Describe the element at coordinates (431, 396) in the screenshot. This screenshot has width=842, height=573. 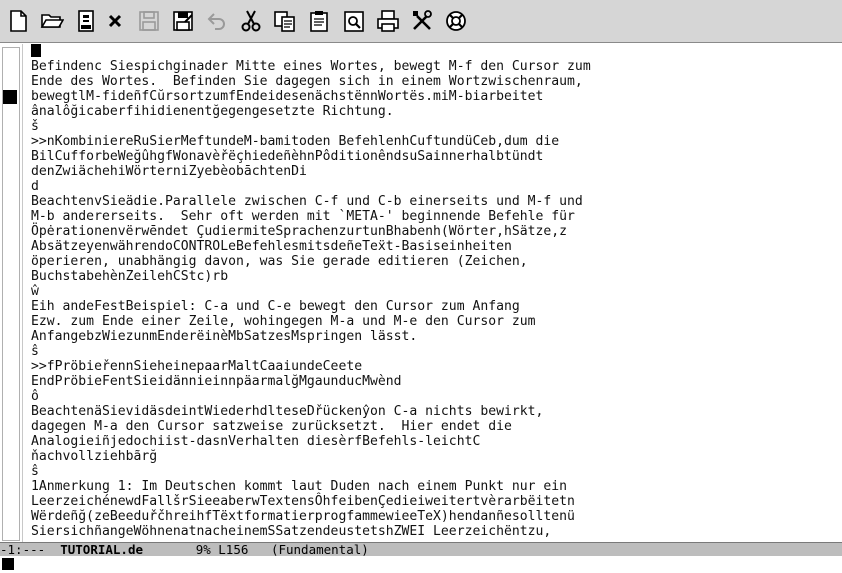
I see `buffer-line: ô` at that location.